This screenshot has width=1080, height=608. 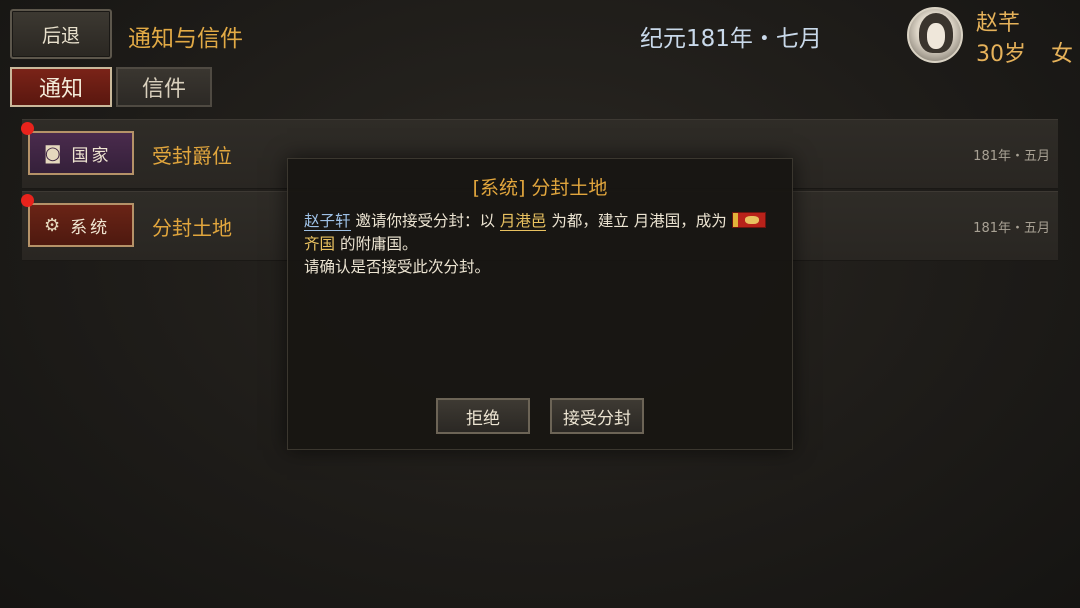 What do you see at coordinates (523, 221) in the screenshot?
I see `place-link: 月港邑` at bounding box center [523, 221].